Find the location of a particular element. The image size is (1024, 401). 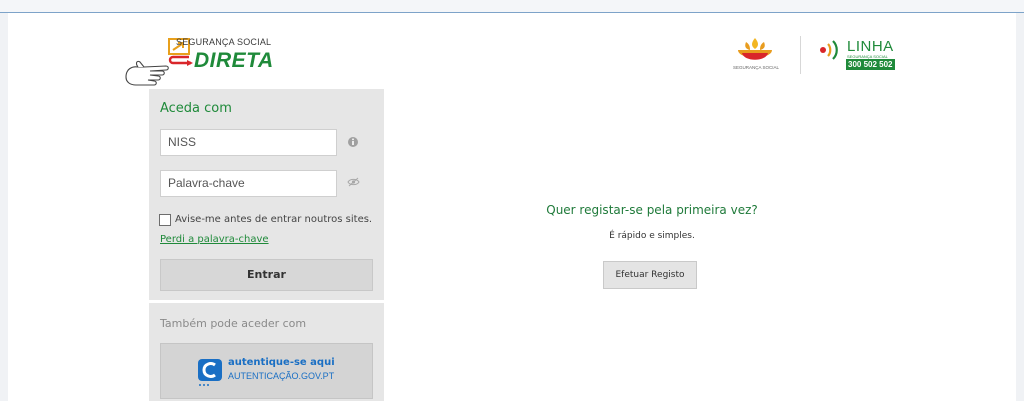

pointing-hand-icon is located at coordinates (147, 73).